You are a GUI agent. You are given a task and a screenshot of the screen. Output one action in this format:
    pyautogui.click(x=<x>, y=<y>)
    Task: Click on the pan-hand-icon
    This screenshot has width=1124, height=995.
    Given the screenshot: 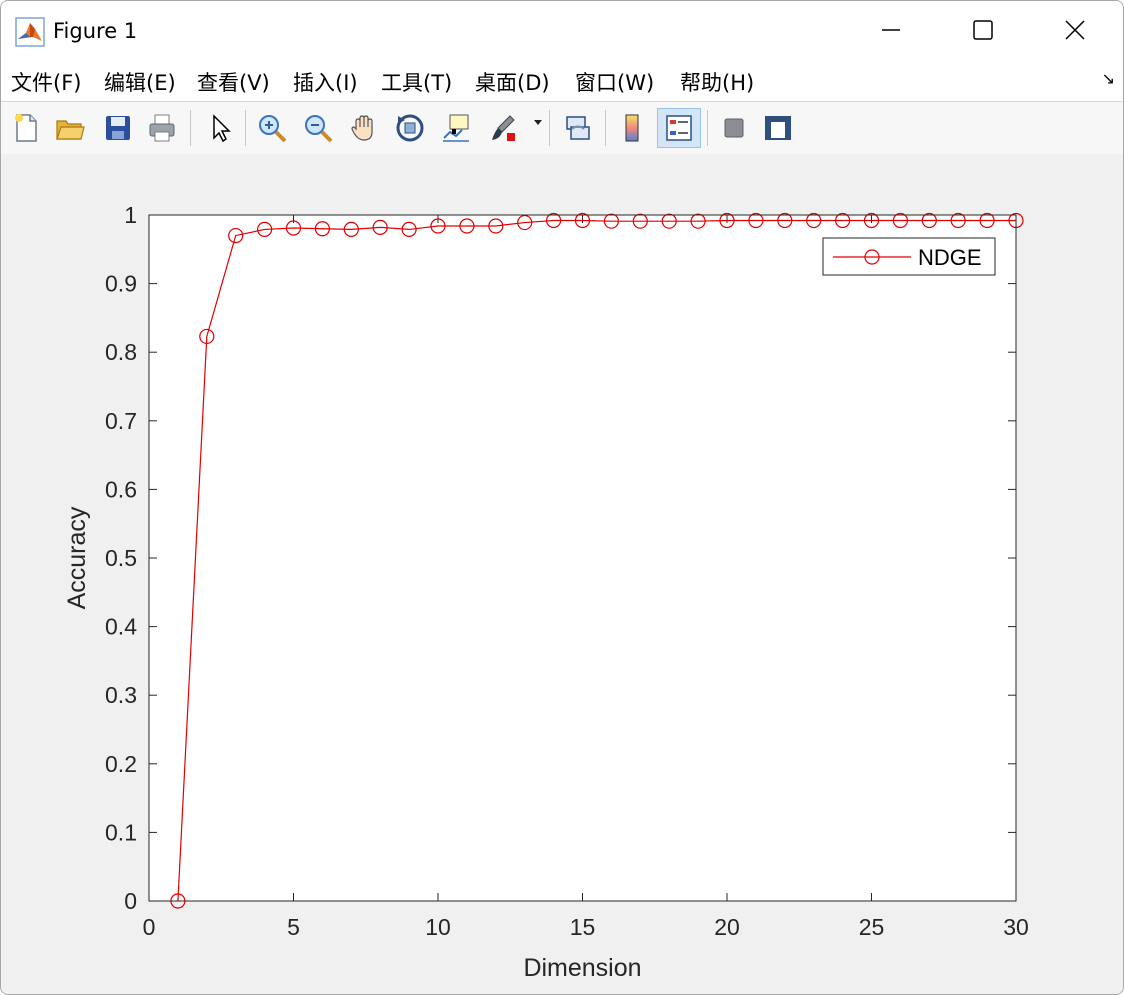 What is the action you would take?
    pyautogui.click(x=362, y=128)
    